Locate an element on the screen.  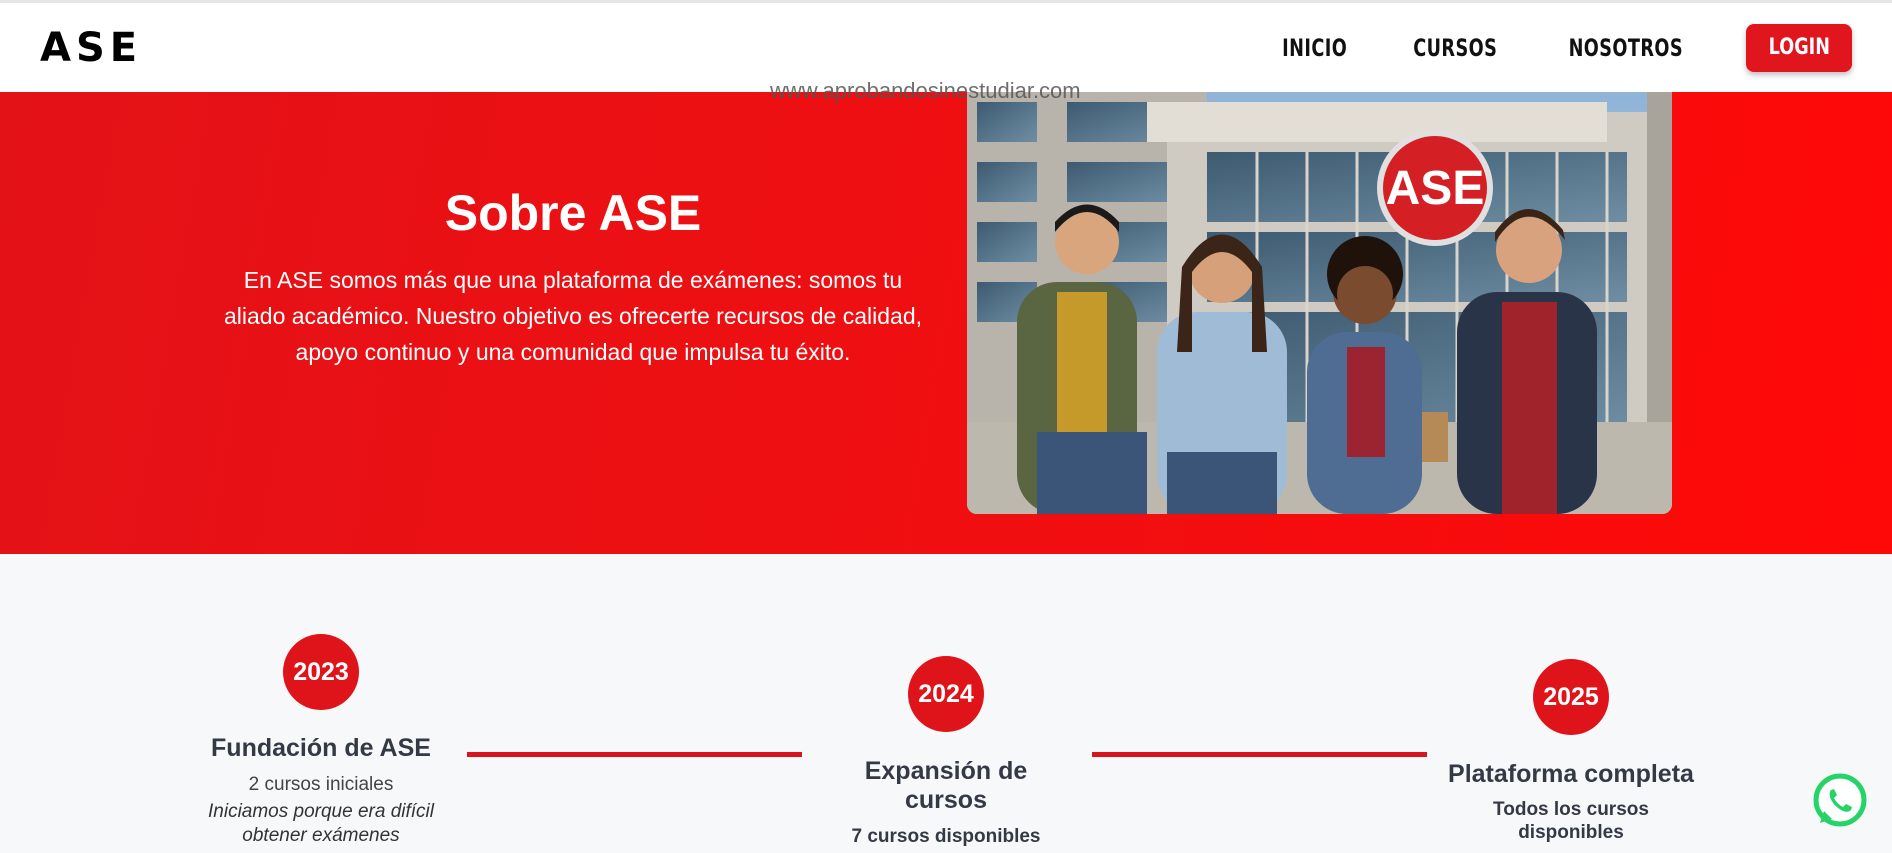
timeline-year-2023: 2023 is located at coordinates (321, 672).